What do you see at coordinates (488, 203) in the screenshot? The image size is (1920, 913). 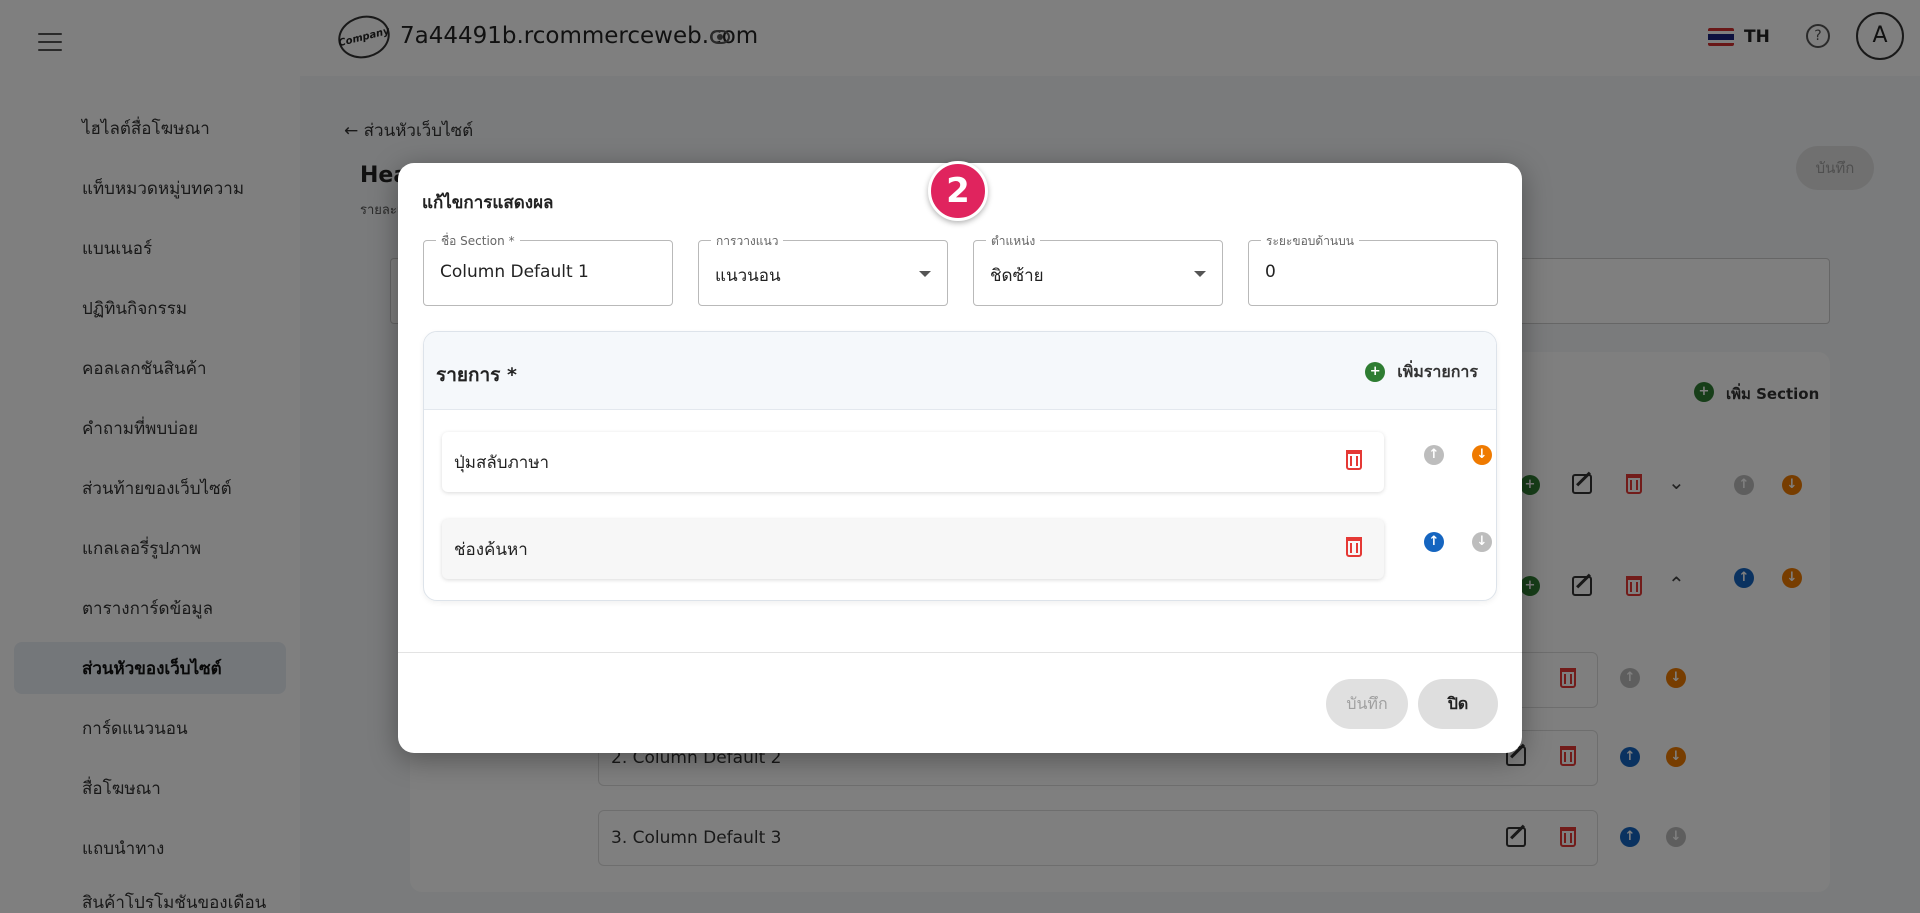 I see `dialog-title: แก้ไขการแสดงผล` at bounding box center [488, 203].